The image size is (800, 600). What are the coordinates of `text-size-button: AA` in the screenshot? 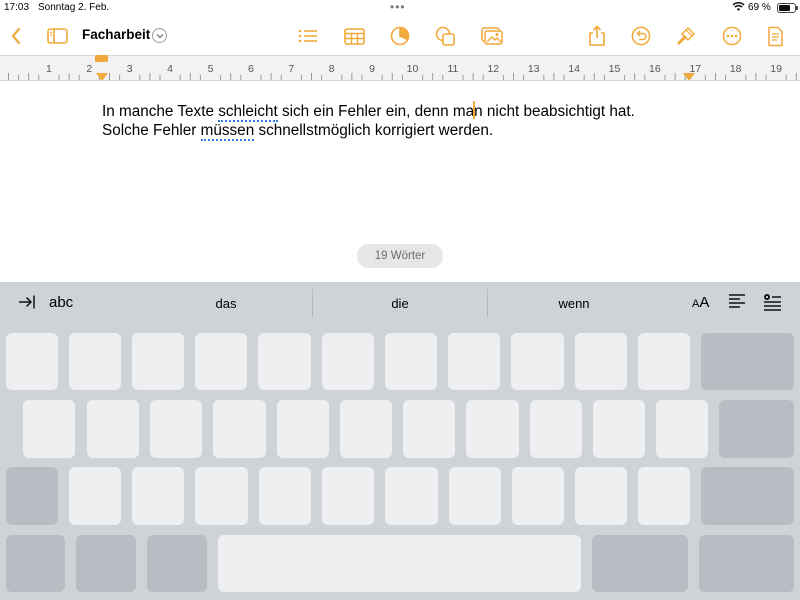 It's located at (700, 302).